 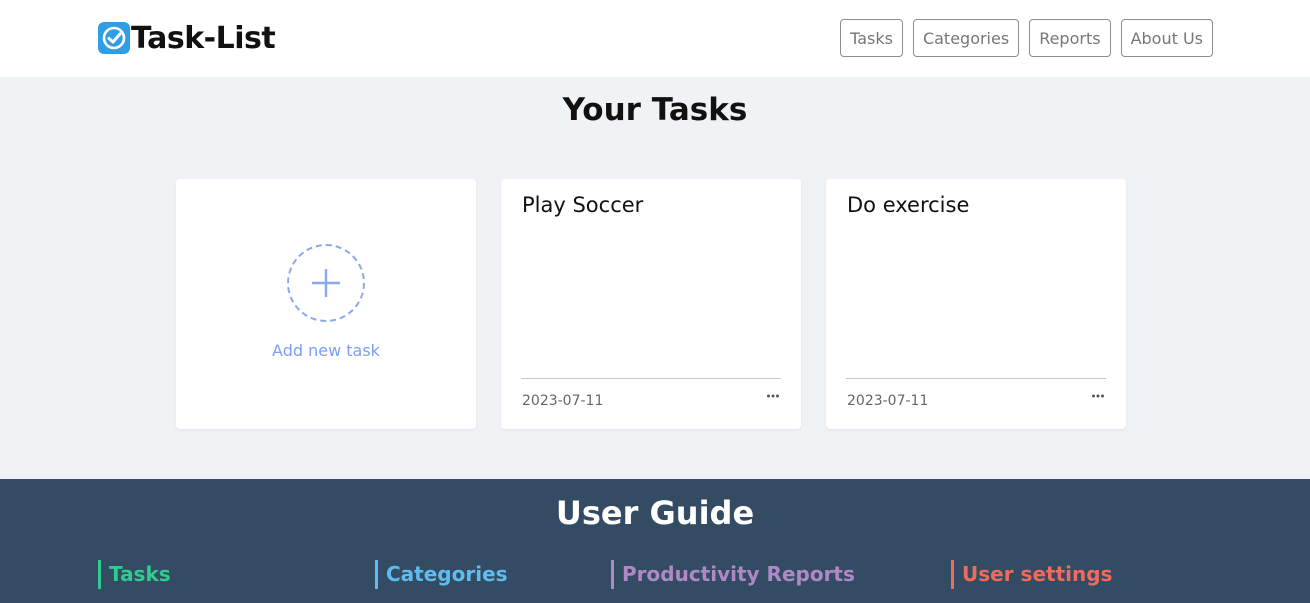 What do you see at coordinates (441, 574) in the screenshot?
I see `guide-categories-link: Categories` at bounding box center [441, 574].